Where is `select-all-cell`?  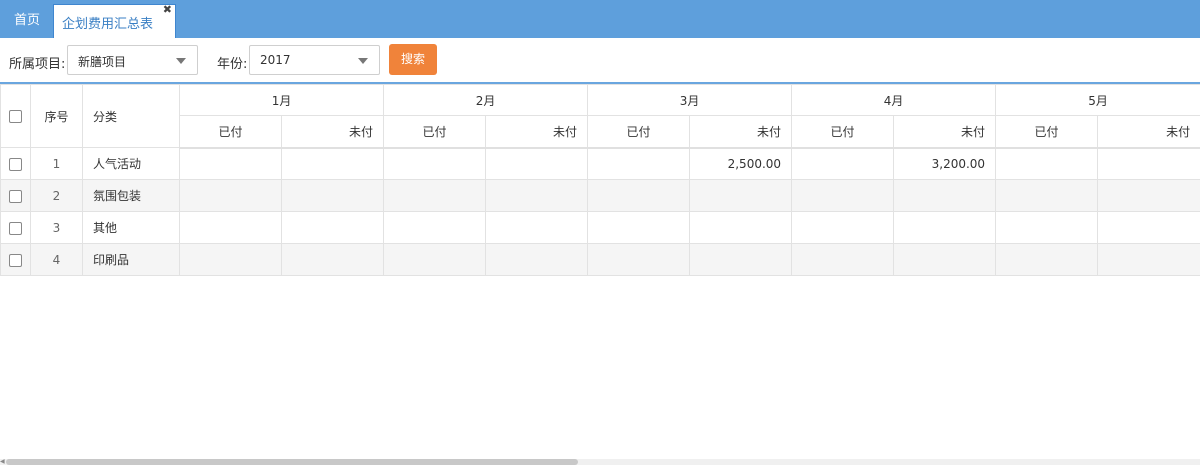
select-all-cell is located at coordinates (15, 116).